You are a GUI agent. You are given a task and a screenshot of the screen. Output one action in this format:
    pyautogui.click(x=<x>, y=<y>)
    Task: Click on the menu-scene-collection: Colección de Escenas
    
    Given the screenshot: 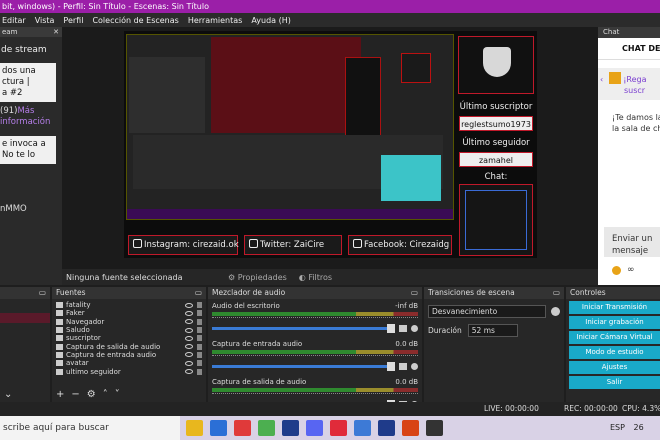 What is the action you would take?
    pyautogui.click(x=135, y=20)
    